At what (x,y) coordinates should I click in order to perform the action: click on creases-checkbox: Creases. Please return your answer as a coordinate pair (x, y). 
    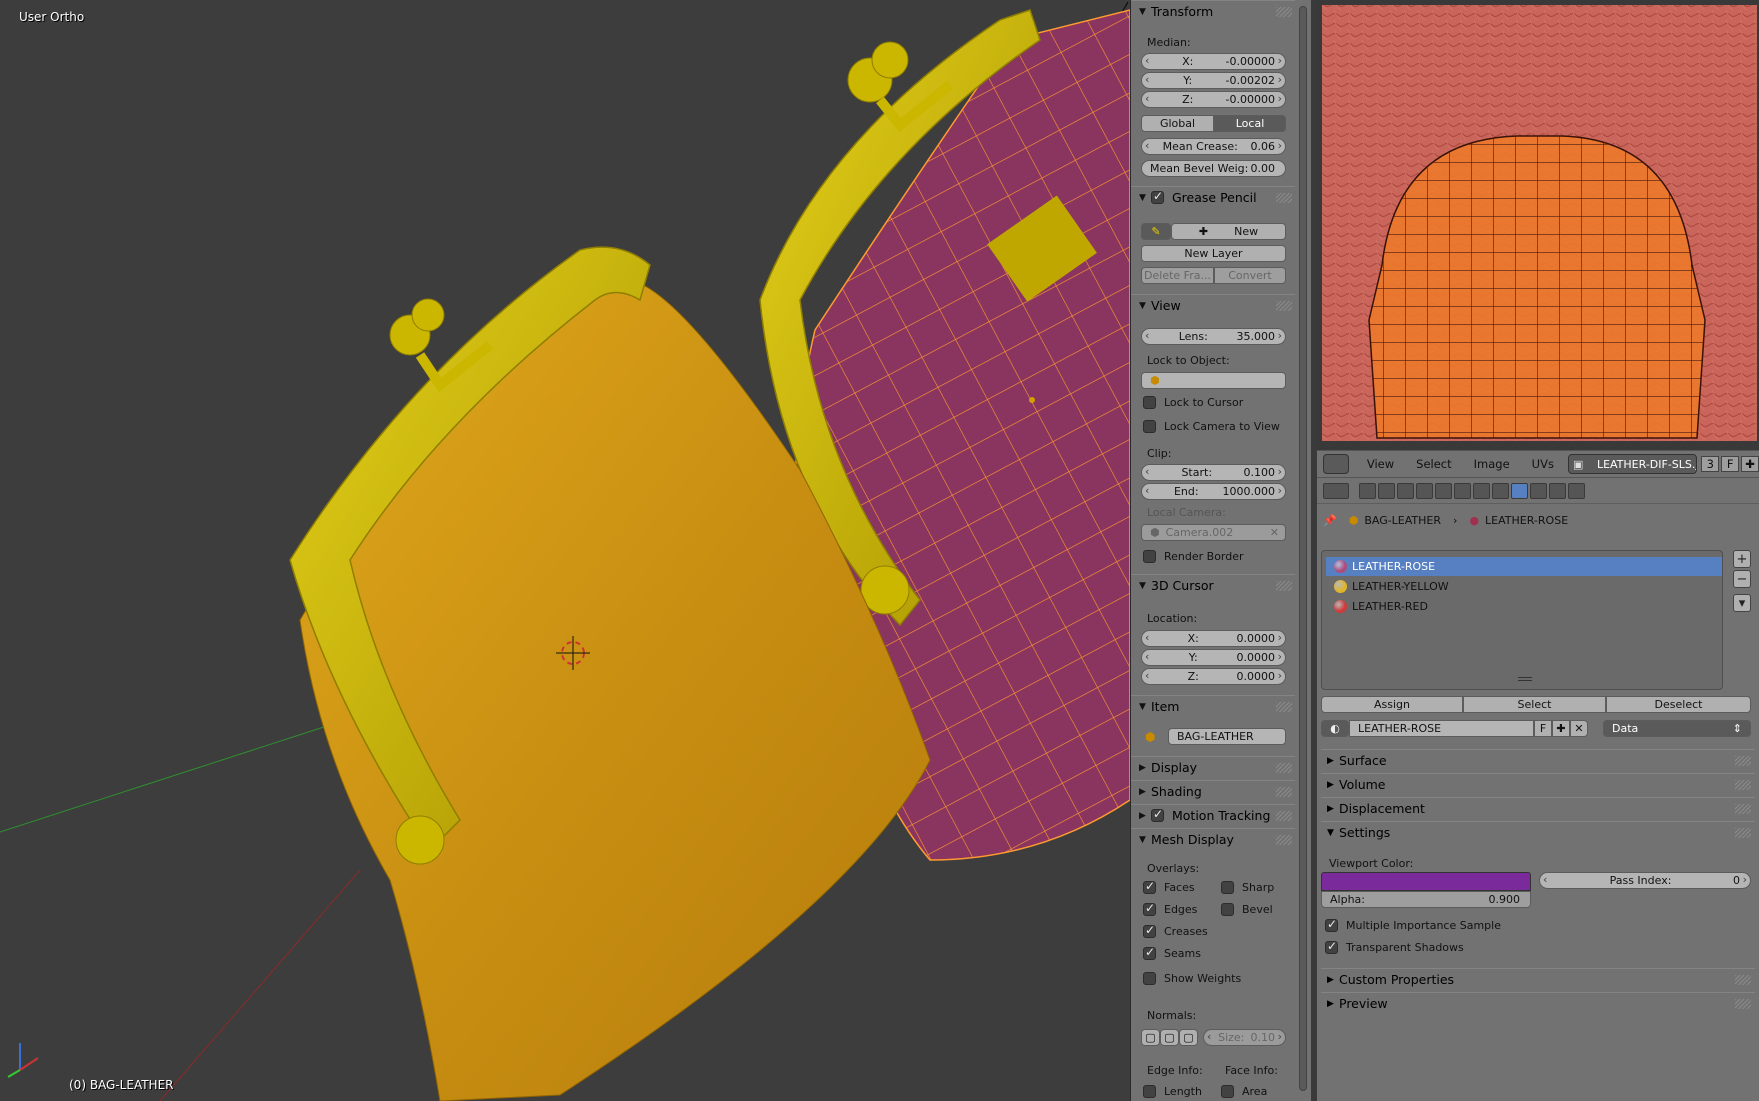
    Looking at the image, I should click on (1175, 930).